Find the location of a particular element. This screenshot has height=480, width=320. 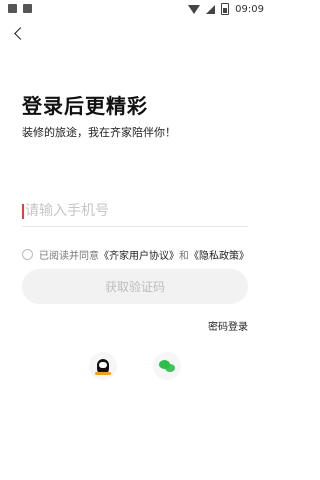

qq-icon is located at coordinates (103, 366).